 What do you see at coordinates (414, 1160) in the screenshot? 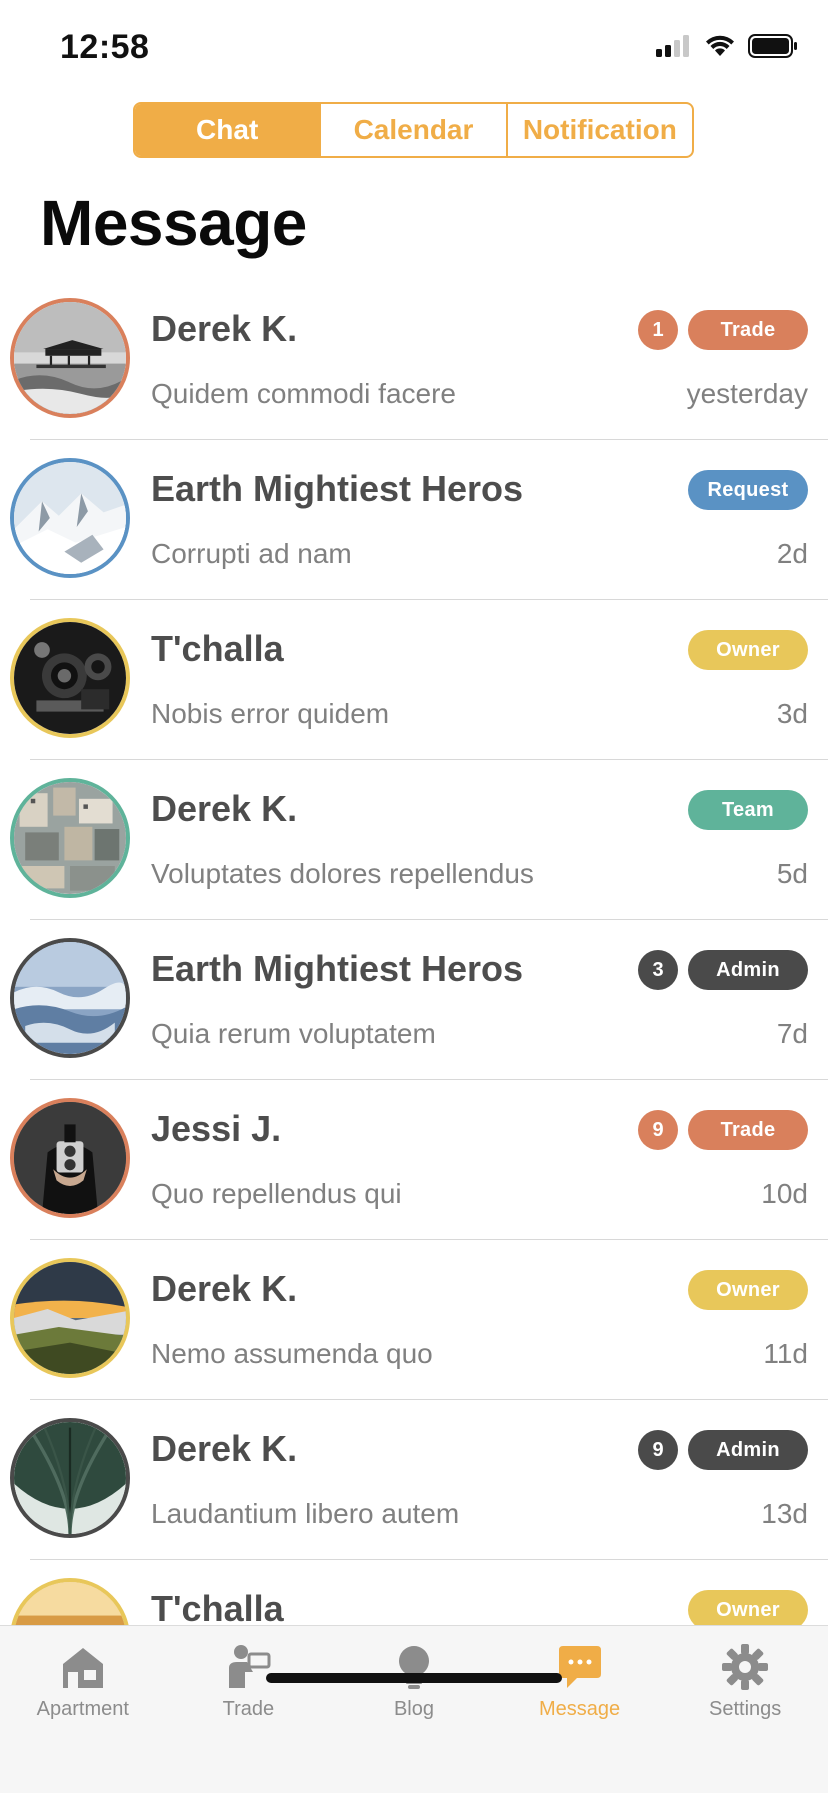
I see `message-row: Jessi J. 9 Trade Quo repellendus qui 10d` at bounding box center [414, 1160].